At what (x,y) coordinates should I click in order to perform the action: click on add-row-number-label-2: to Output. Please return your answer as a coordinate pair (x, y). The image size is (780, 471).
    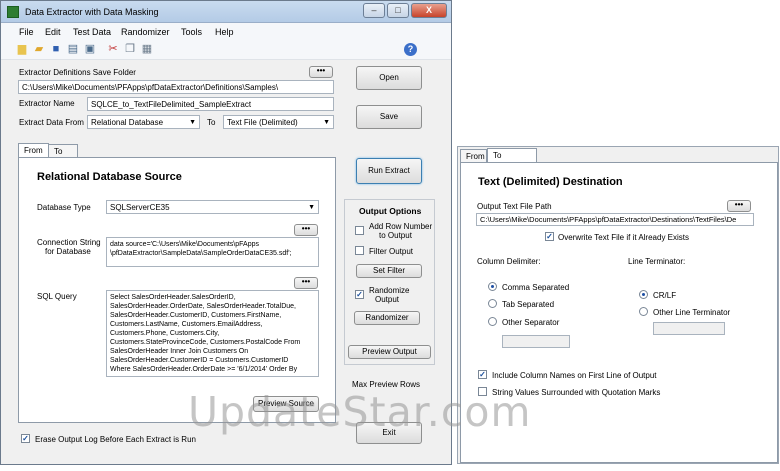
    Looking at the image, I should click on (395, 235).